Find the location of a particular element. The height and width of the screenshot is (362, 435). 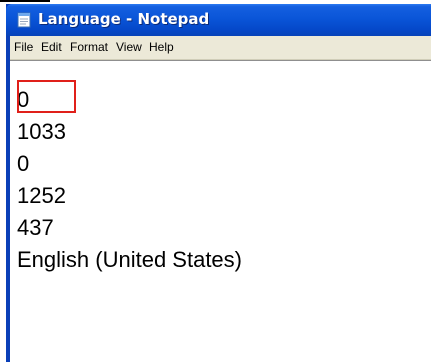

menu-bar: File Edit Format View Help is located at coordinates (220, 48).